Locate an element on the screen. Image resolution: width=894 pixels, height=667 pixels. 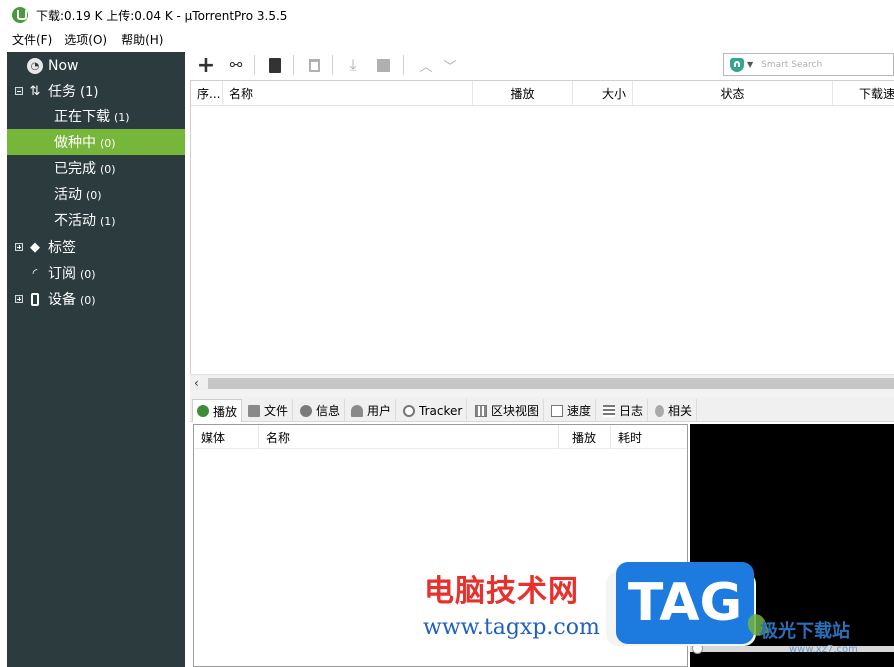
start-button: ⤓ is located at coordinates (353, 65).